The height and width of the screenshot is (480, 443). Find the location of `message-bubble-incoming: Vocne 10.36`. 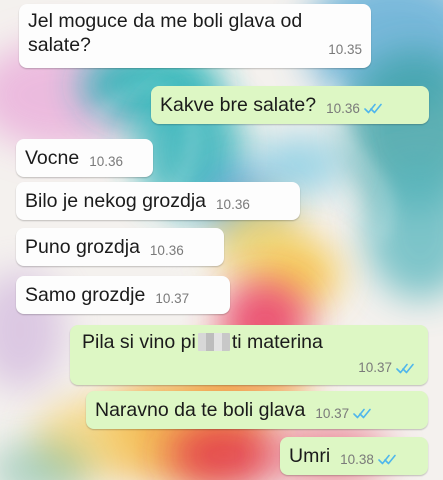

message-bubble-incoming: Vocne 10.36 is located at coordinates (84, 158).